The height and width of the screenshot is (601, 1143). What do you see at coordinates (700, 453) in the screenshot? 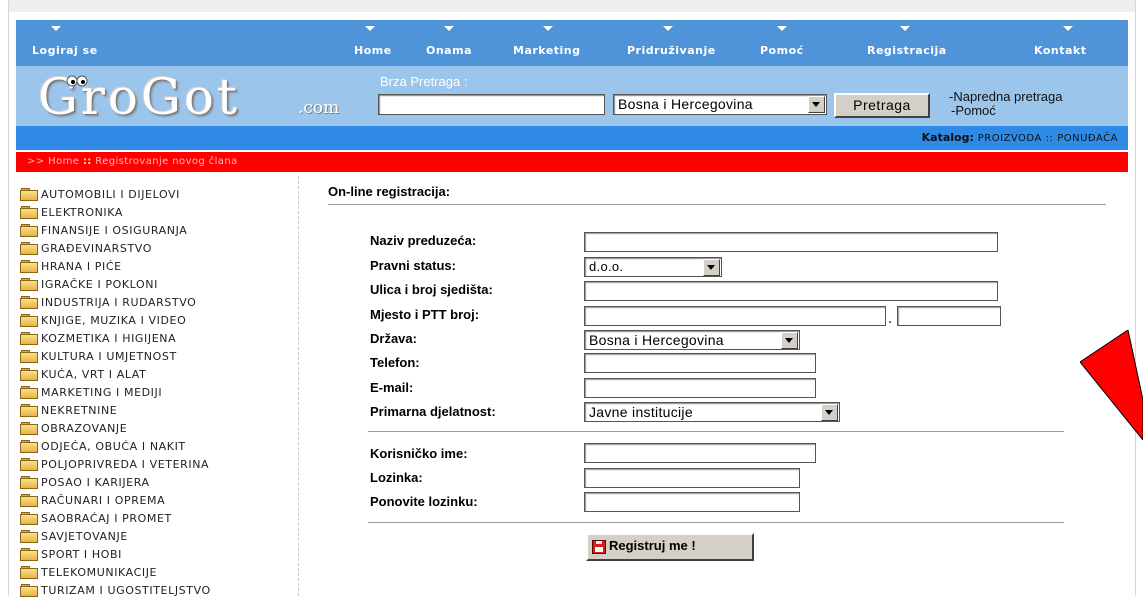
I see `username-field` at bounding box center [700, 453].